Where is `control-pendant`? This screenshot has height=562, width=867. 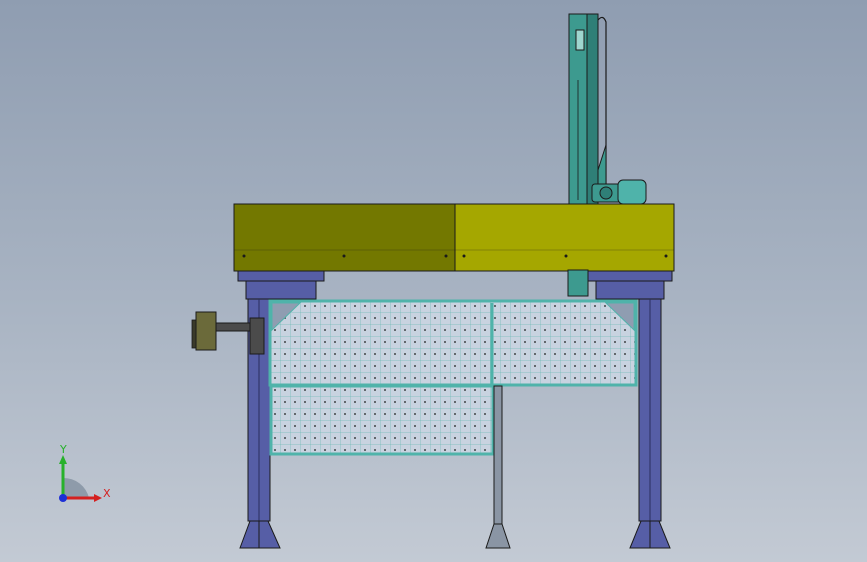
control-pendant is located at coordinates (228, 333).